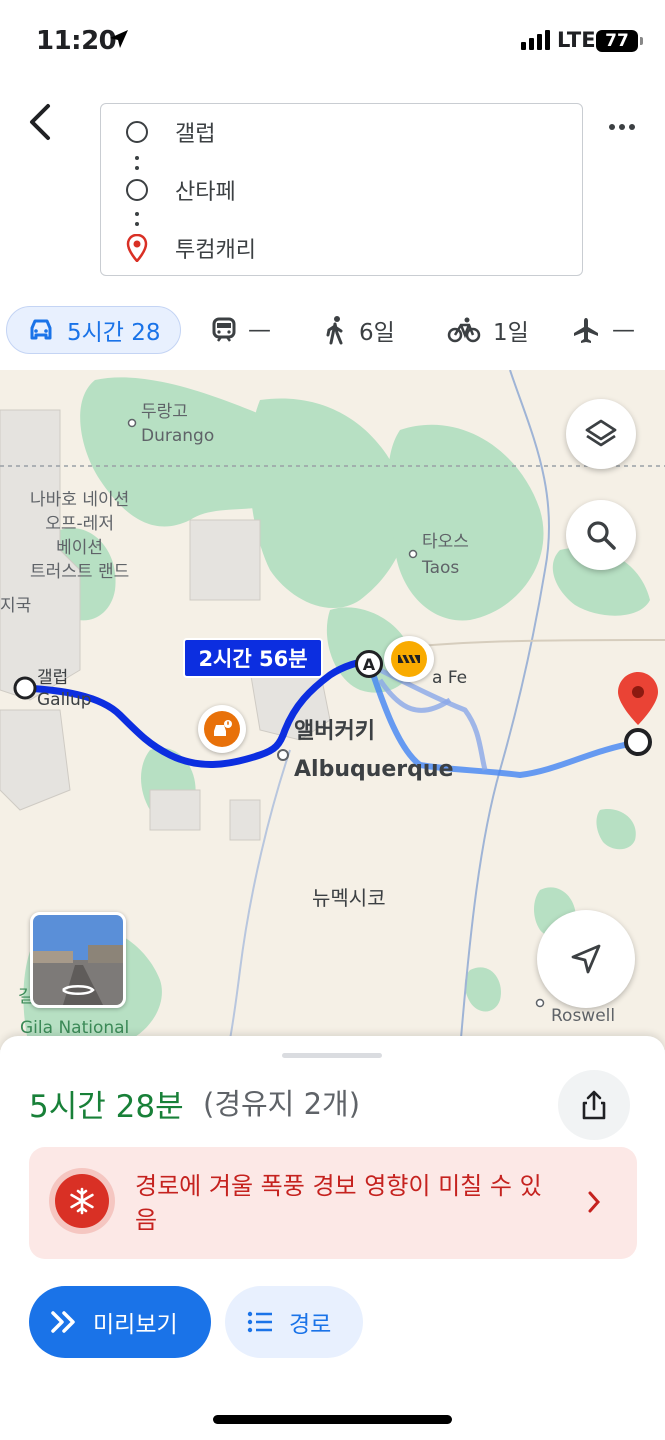  I want to click on steps-label: 경로, so click(310, 1325).